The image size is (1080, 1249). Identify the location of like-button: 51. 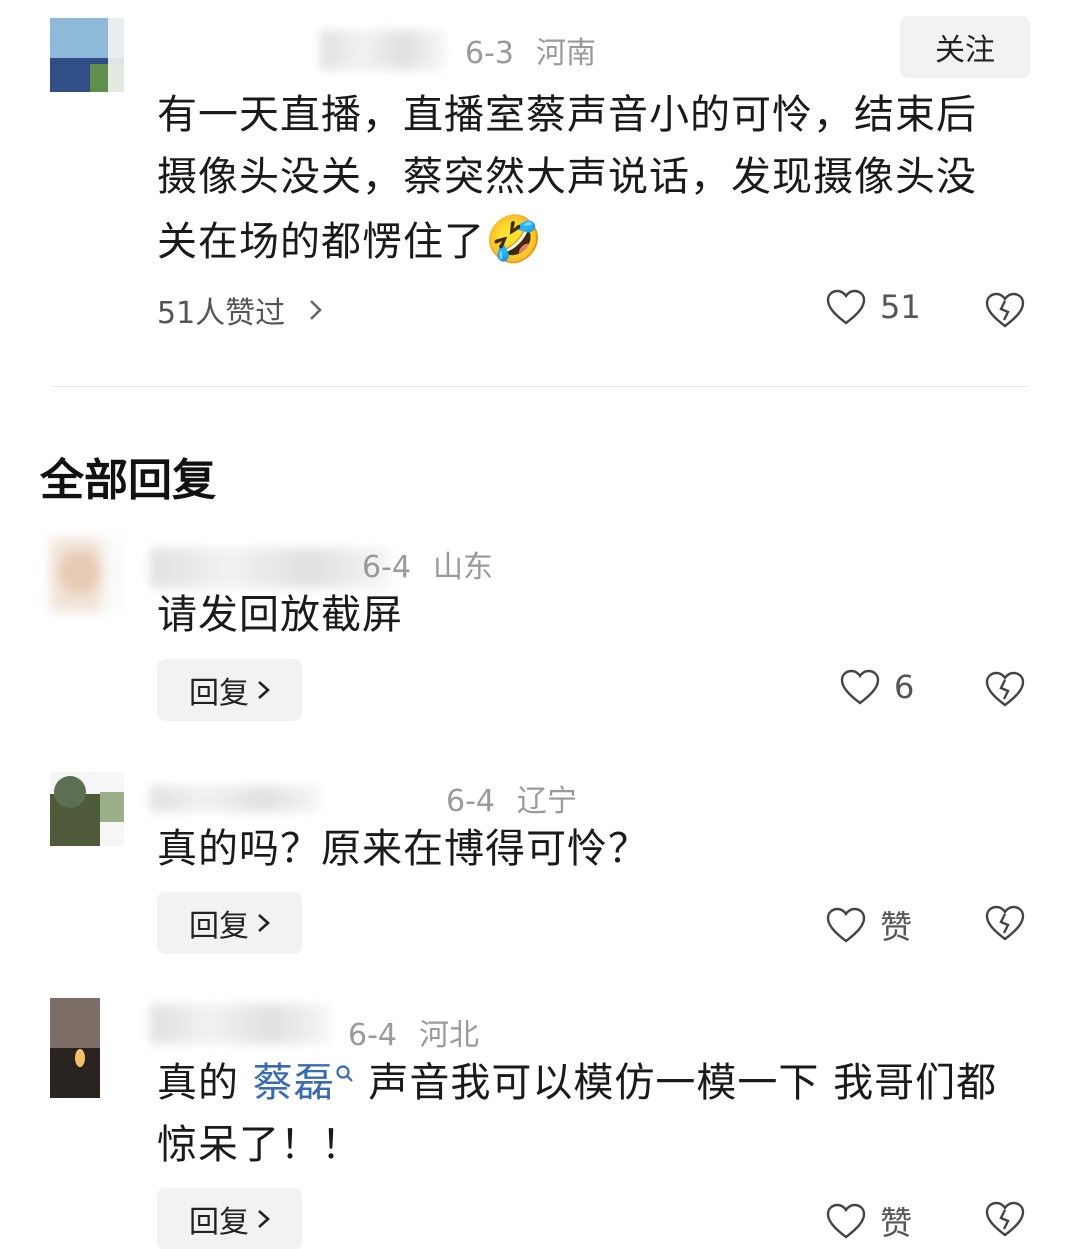
(873, 307).